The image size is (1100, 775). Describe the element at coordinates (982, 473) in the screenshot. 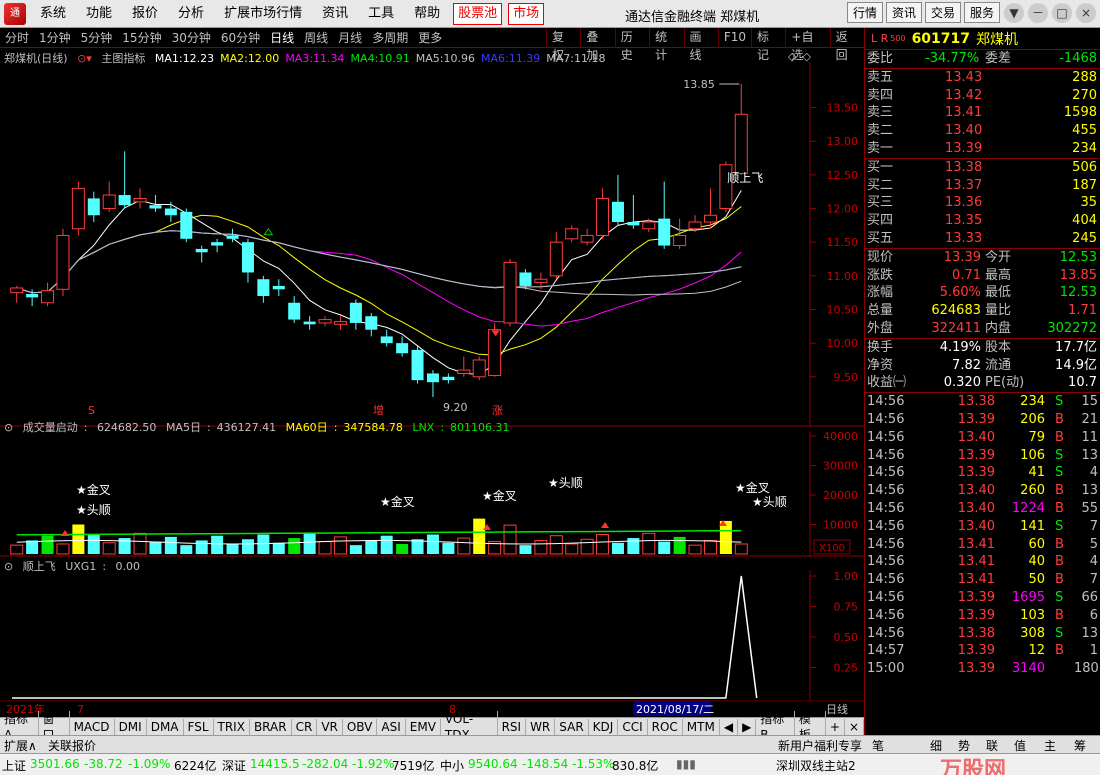

I see `tick-row: 14:56 13.39 41 S 4` at that location.